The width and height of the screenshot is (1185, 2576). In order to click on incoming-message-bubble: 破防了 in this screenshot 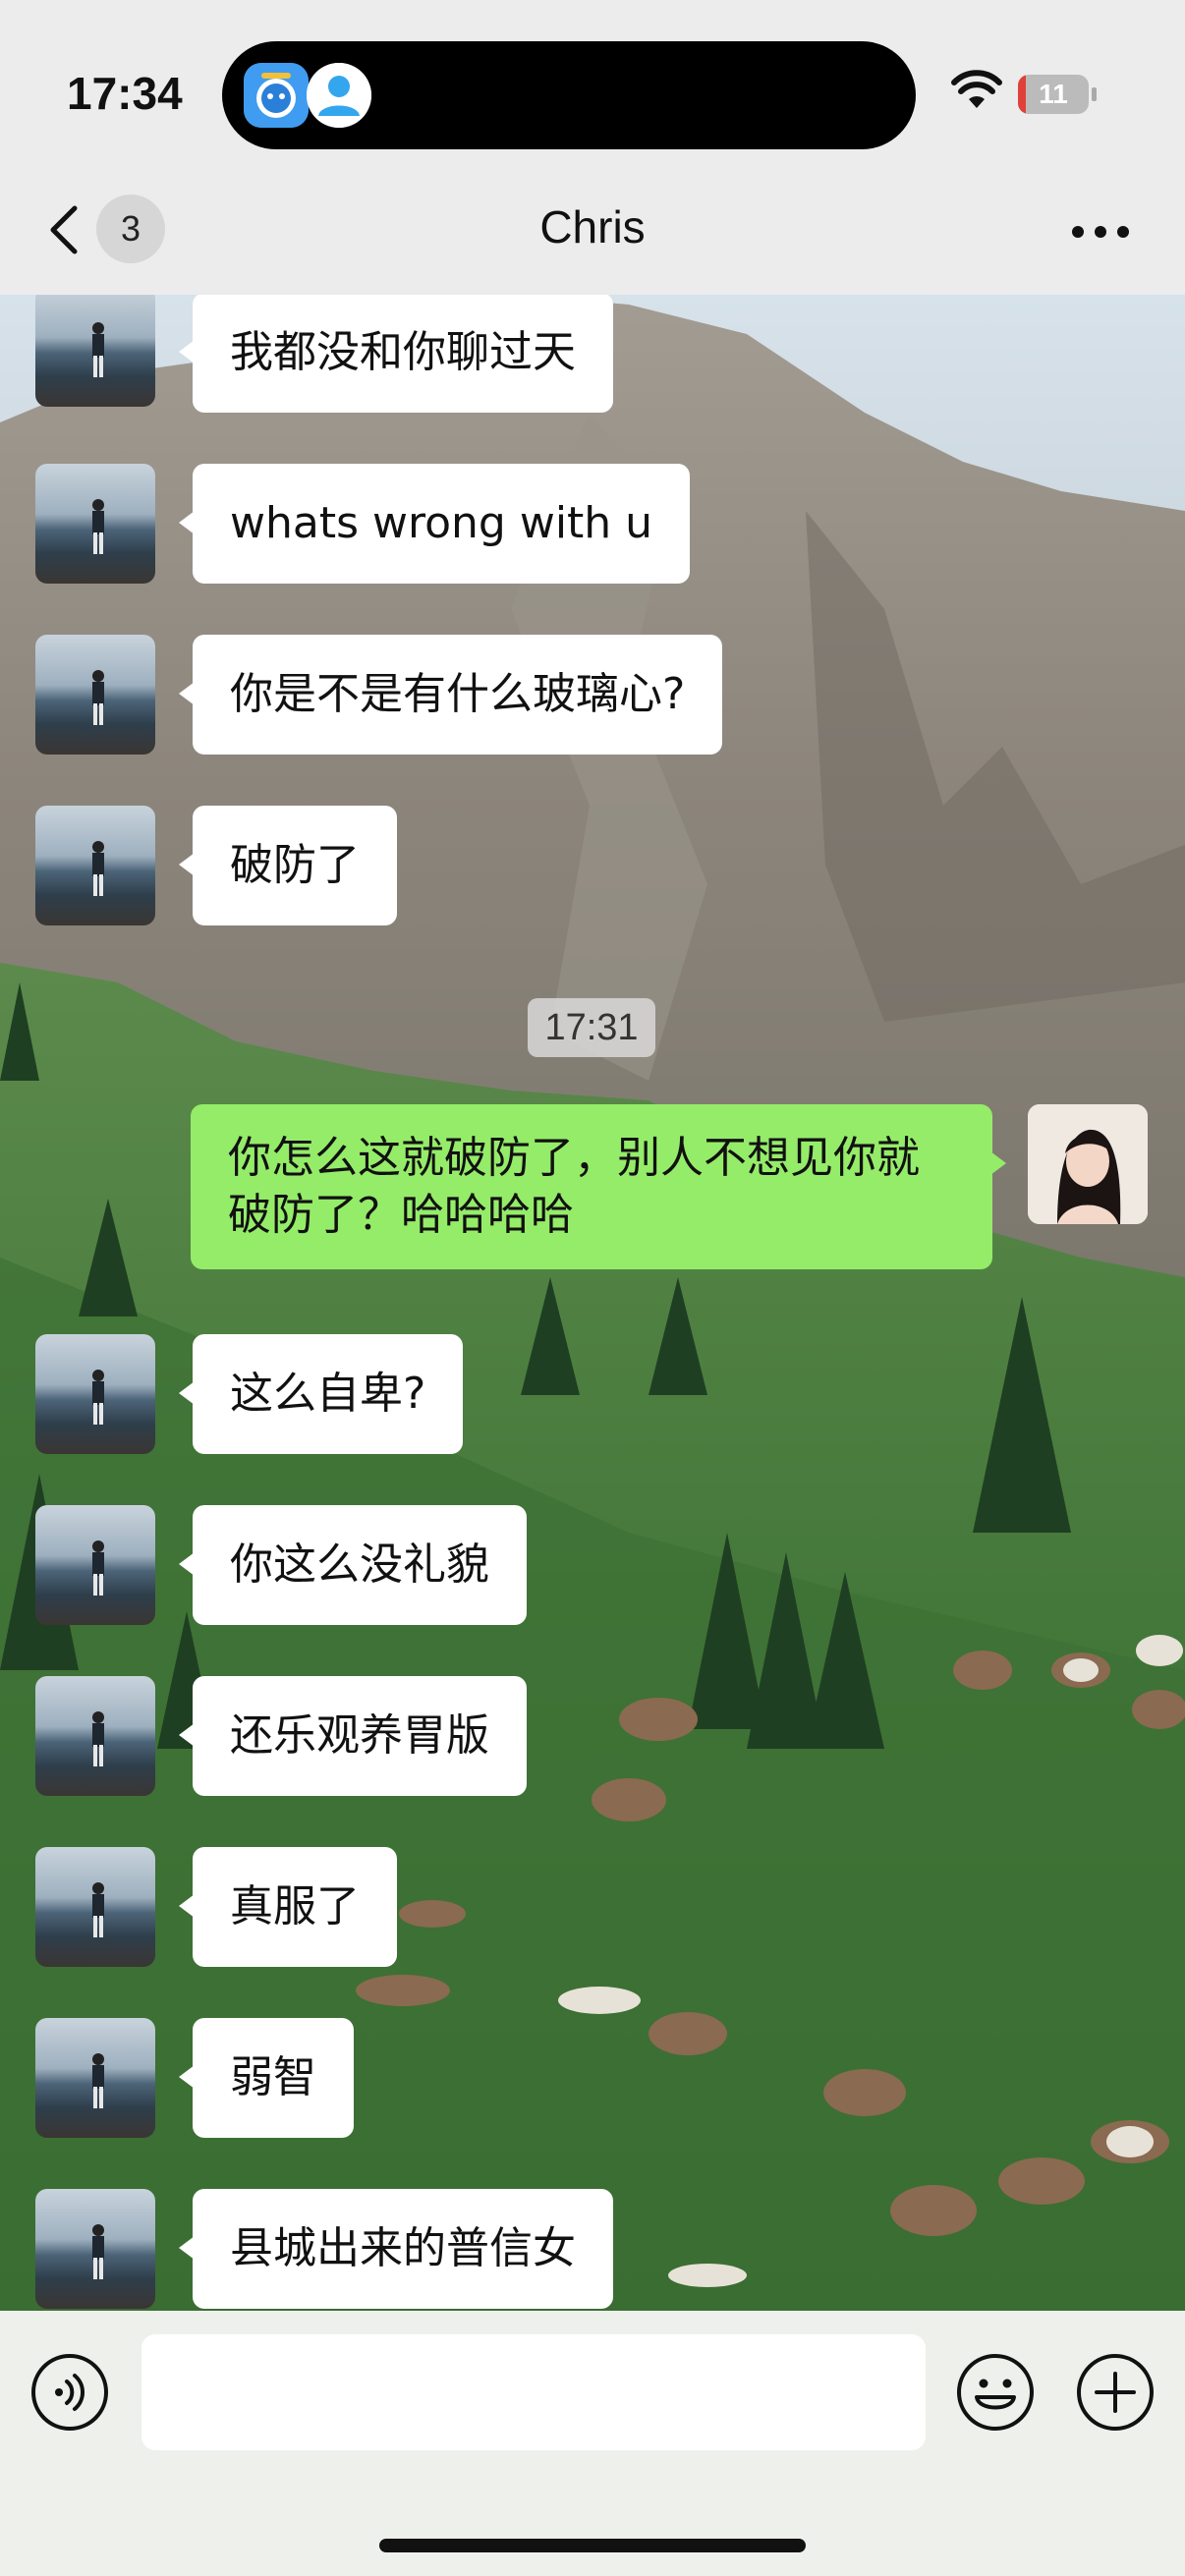, I will do `click(288, 865)`.